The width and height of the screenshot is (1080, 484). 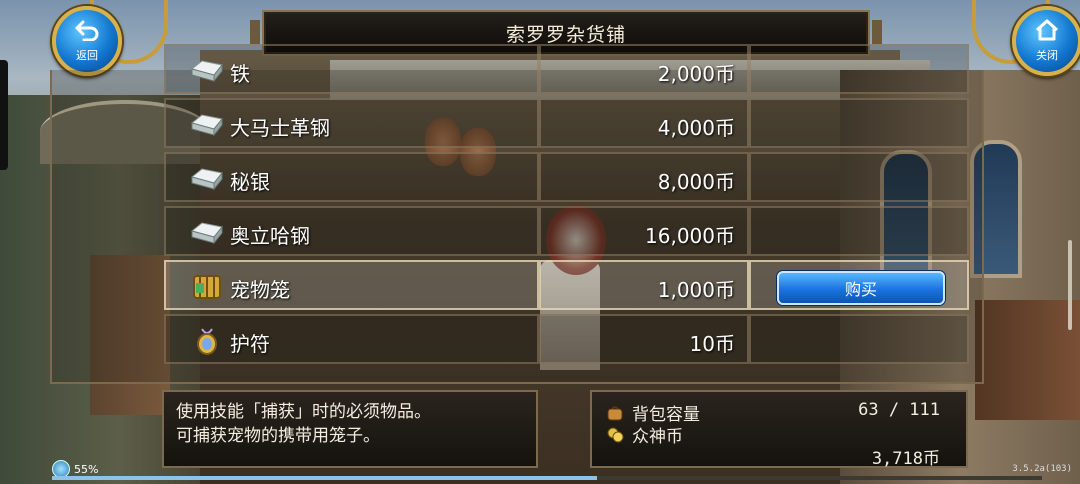 What do you see at coordinates (1070, 285) in the screenshot?
I see `list-scrollbar` at bounding box center [1070, 285].